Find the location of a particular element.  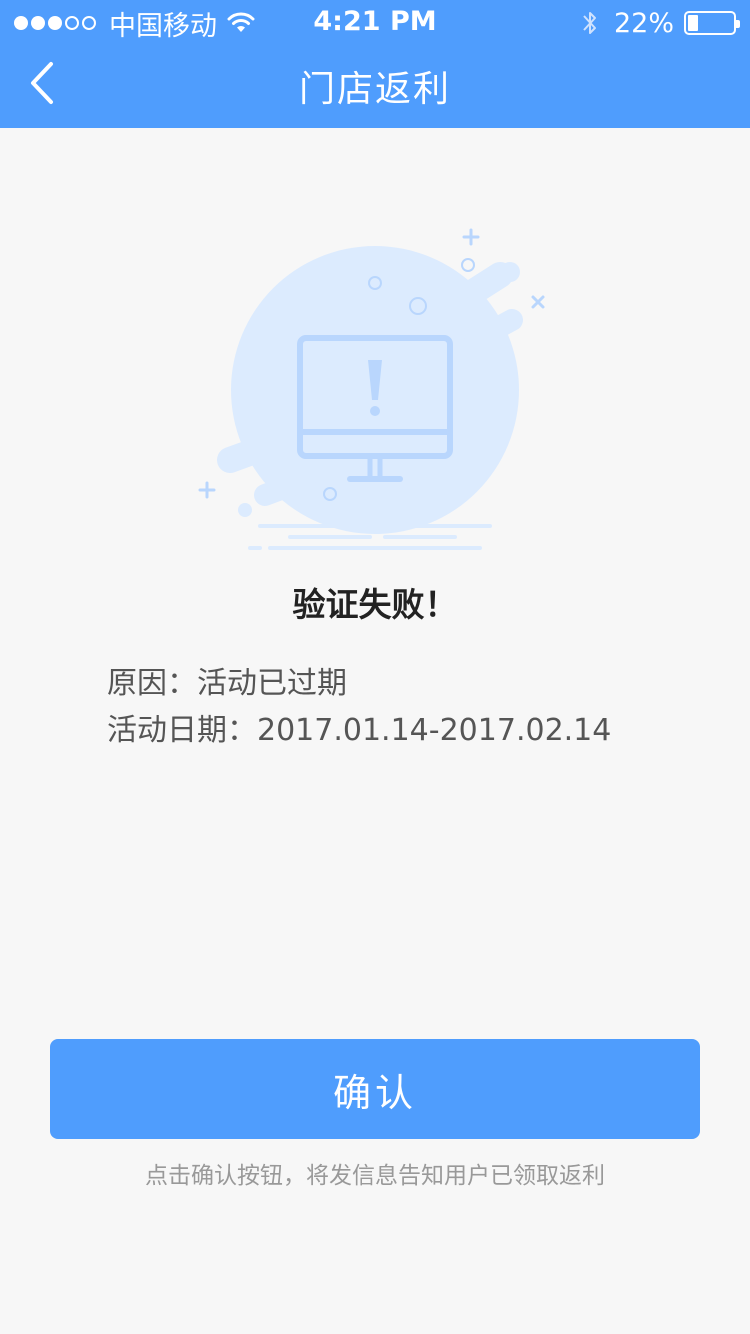

bluetooth-icon is located at coordinates (589, 23).